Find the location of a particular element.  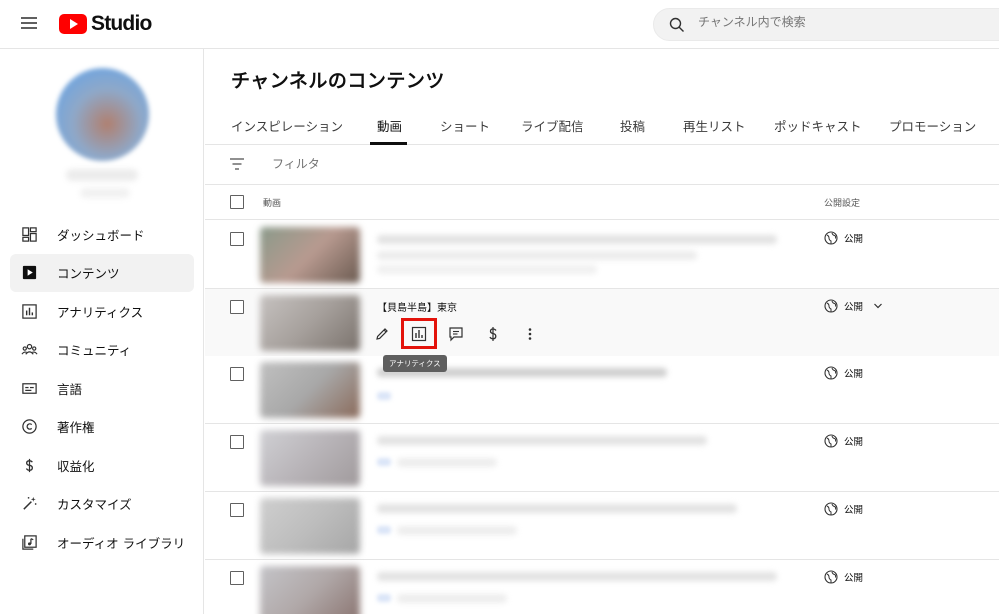

sidebar-item-label: オーディオ ライブラリ is located at coordinates (121, 543).